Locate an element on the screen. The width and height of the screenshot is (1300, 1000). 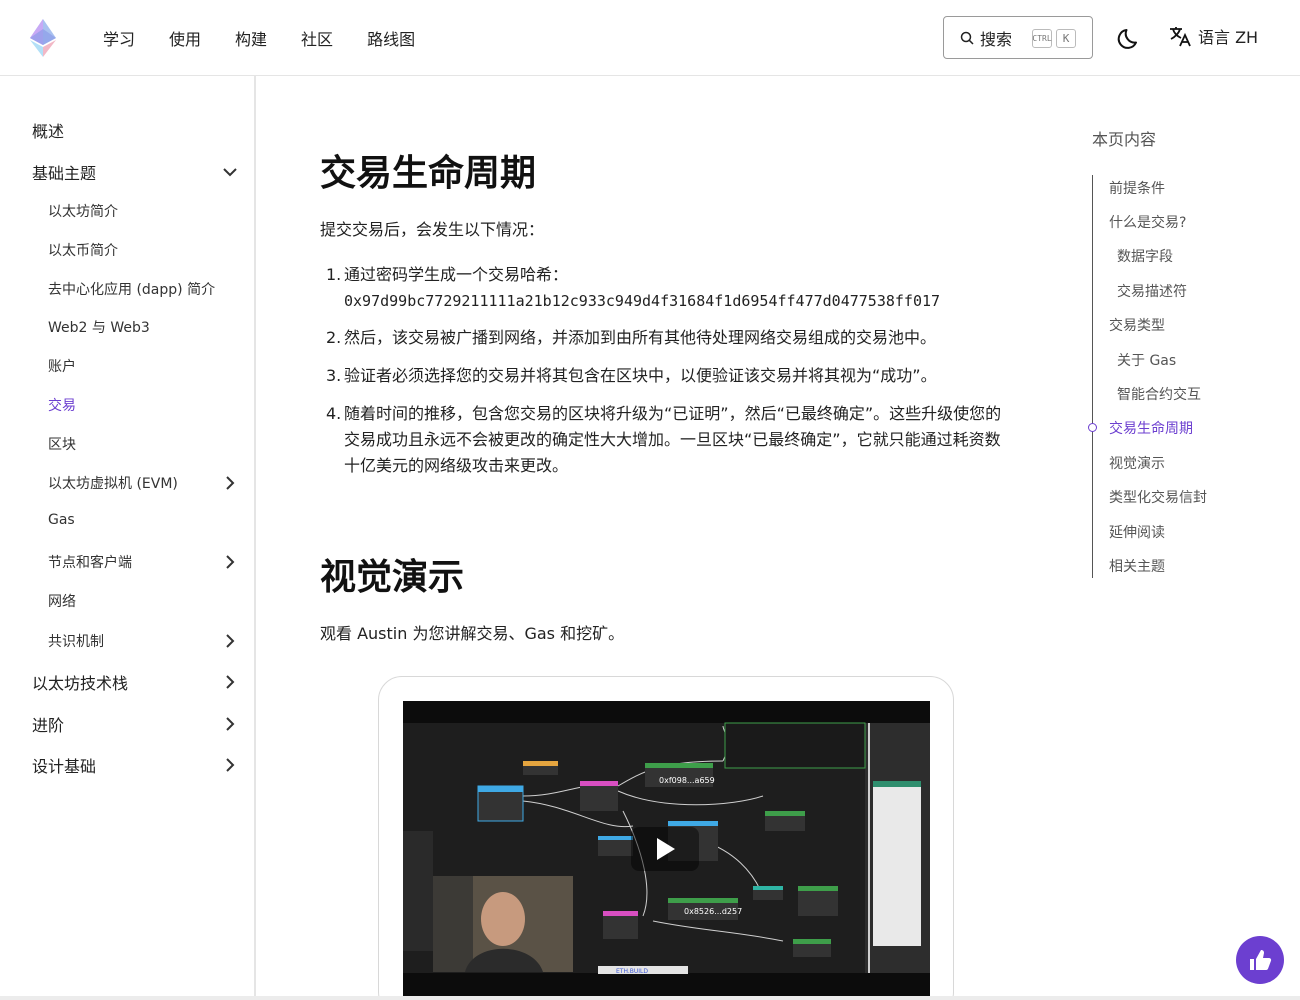
sidebar-item-consensus: 共识机制 is located at coordinates (143, 641).